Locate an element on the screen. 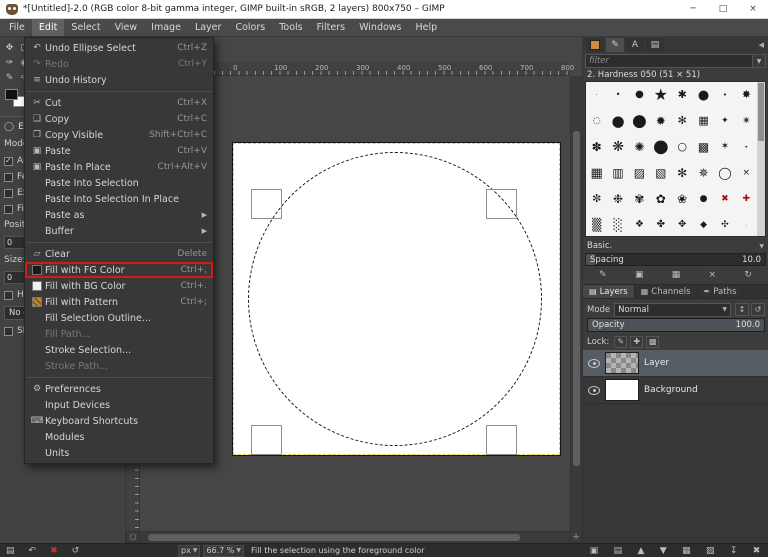 Image resolution: width=768 pixels, height=557 pixels. menu-image: Image is located at coordinates (166, 27).